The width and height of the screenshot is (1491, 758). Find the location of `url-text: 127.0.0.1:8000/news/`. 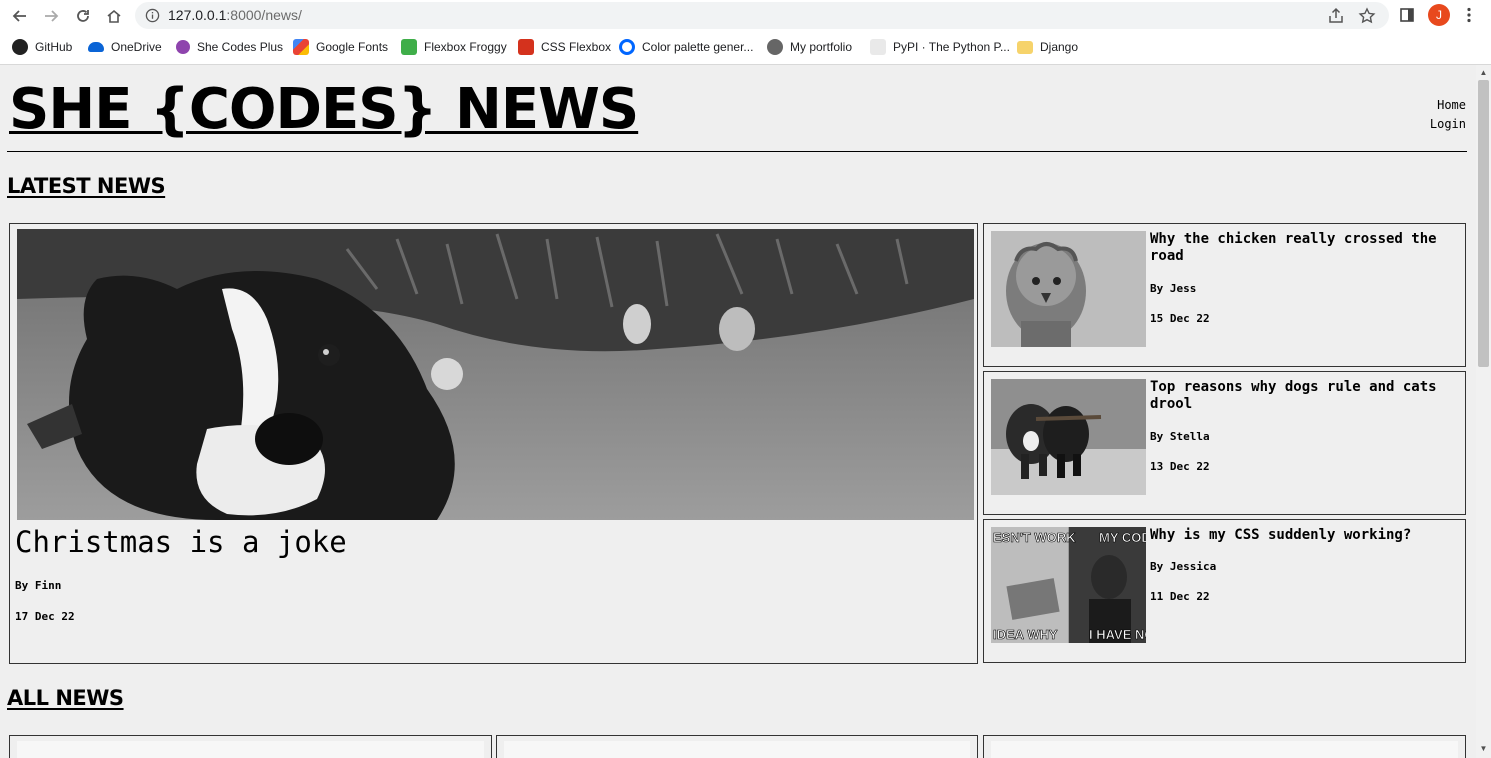

url-text: 127.0.0.1:8000/news/ is located at coordinates (235, 15).